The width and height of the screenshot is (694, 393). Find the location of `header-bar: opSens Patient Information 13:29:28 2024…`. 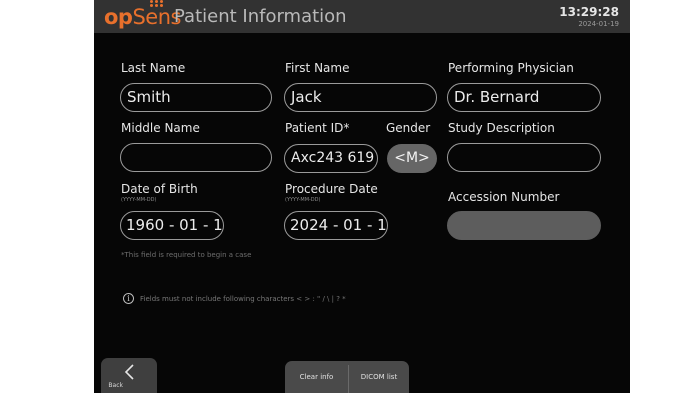

header-bar: opSens Patient Information 13:29:28 2024… is located at coordinates (362, 16).